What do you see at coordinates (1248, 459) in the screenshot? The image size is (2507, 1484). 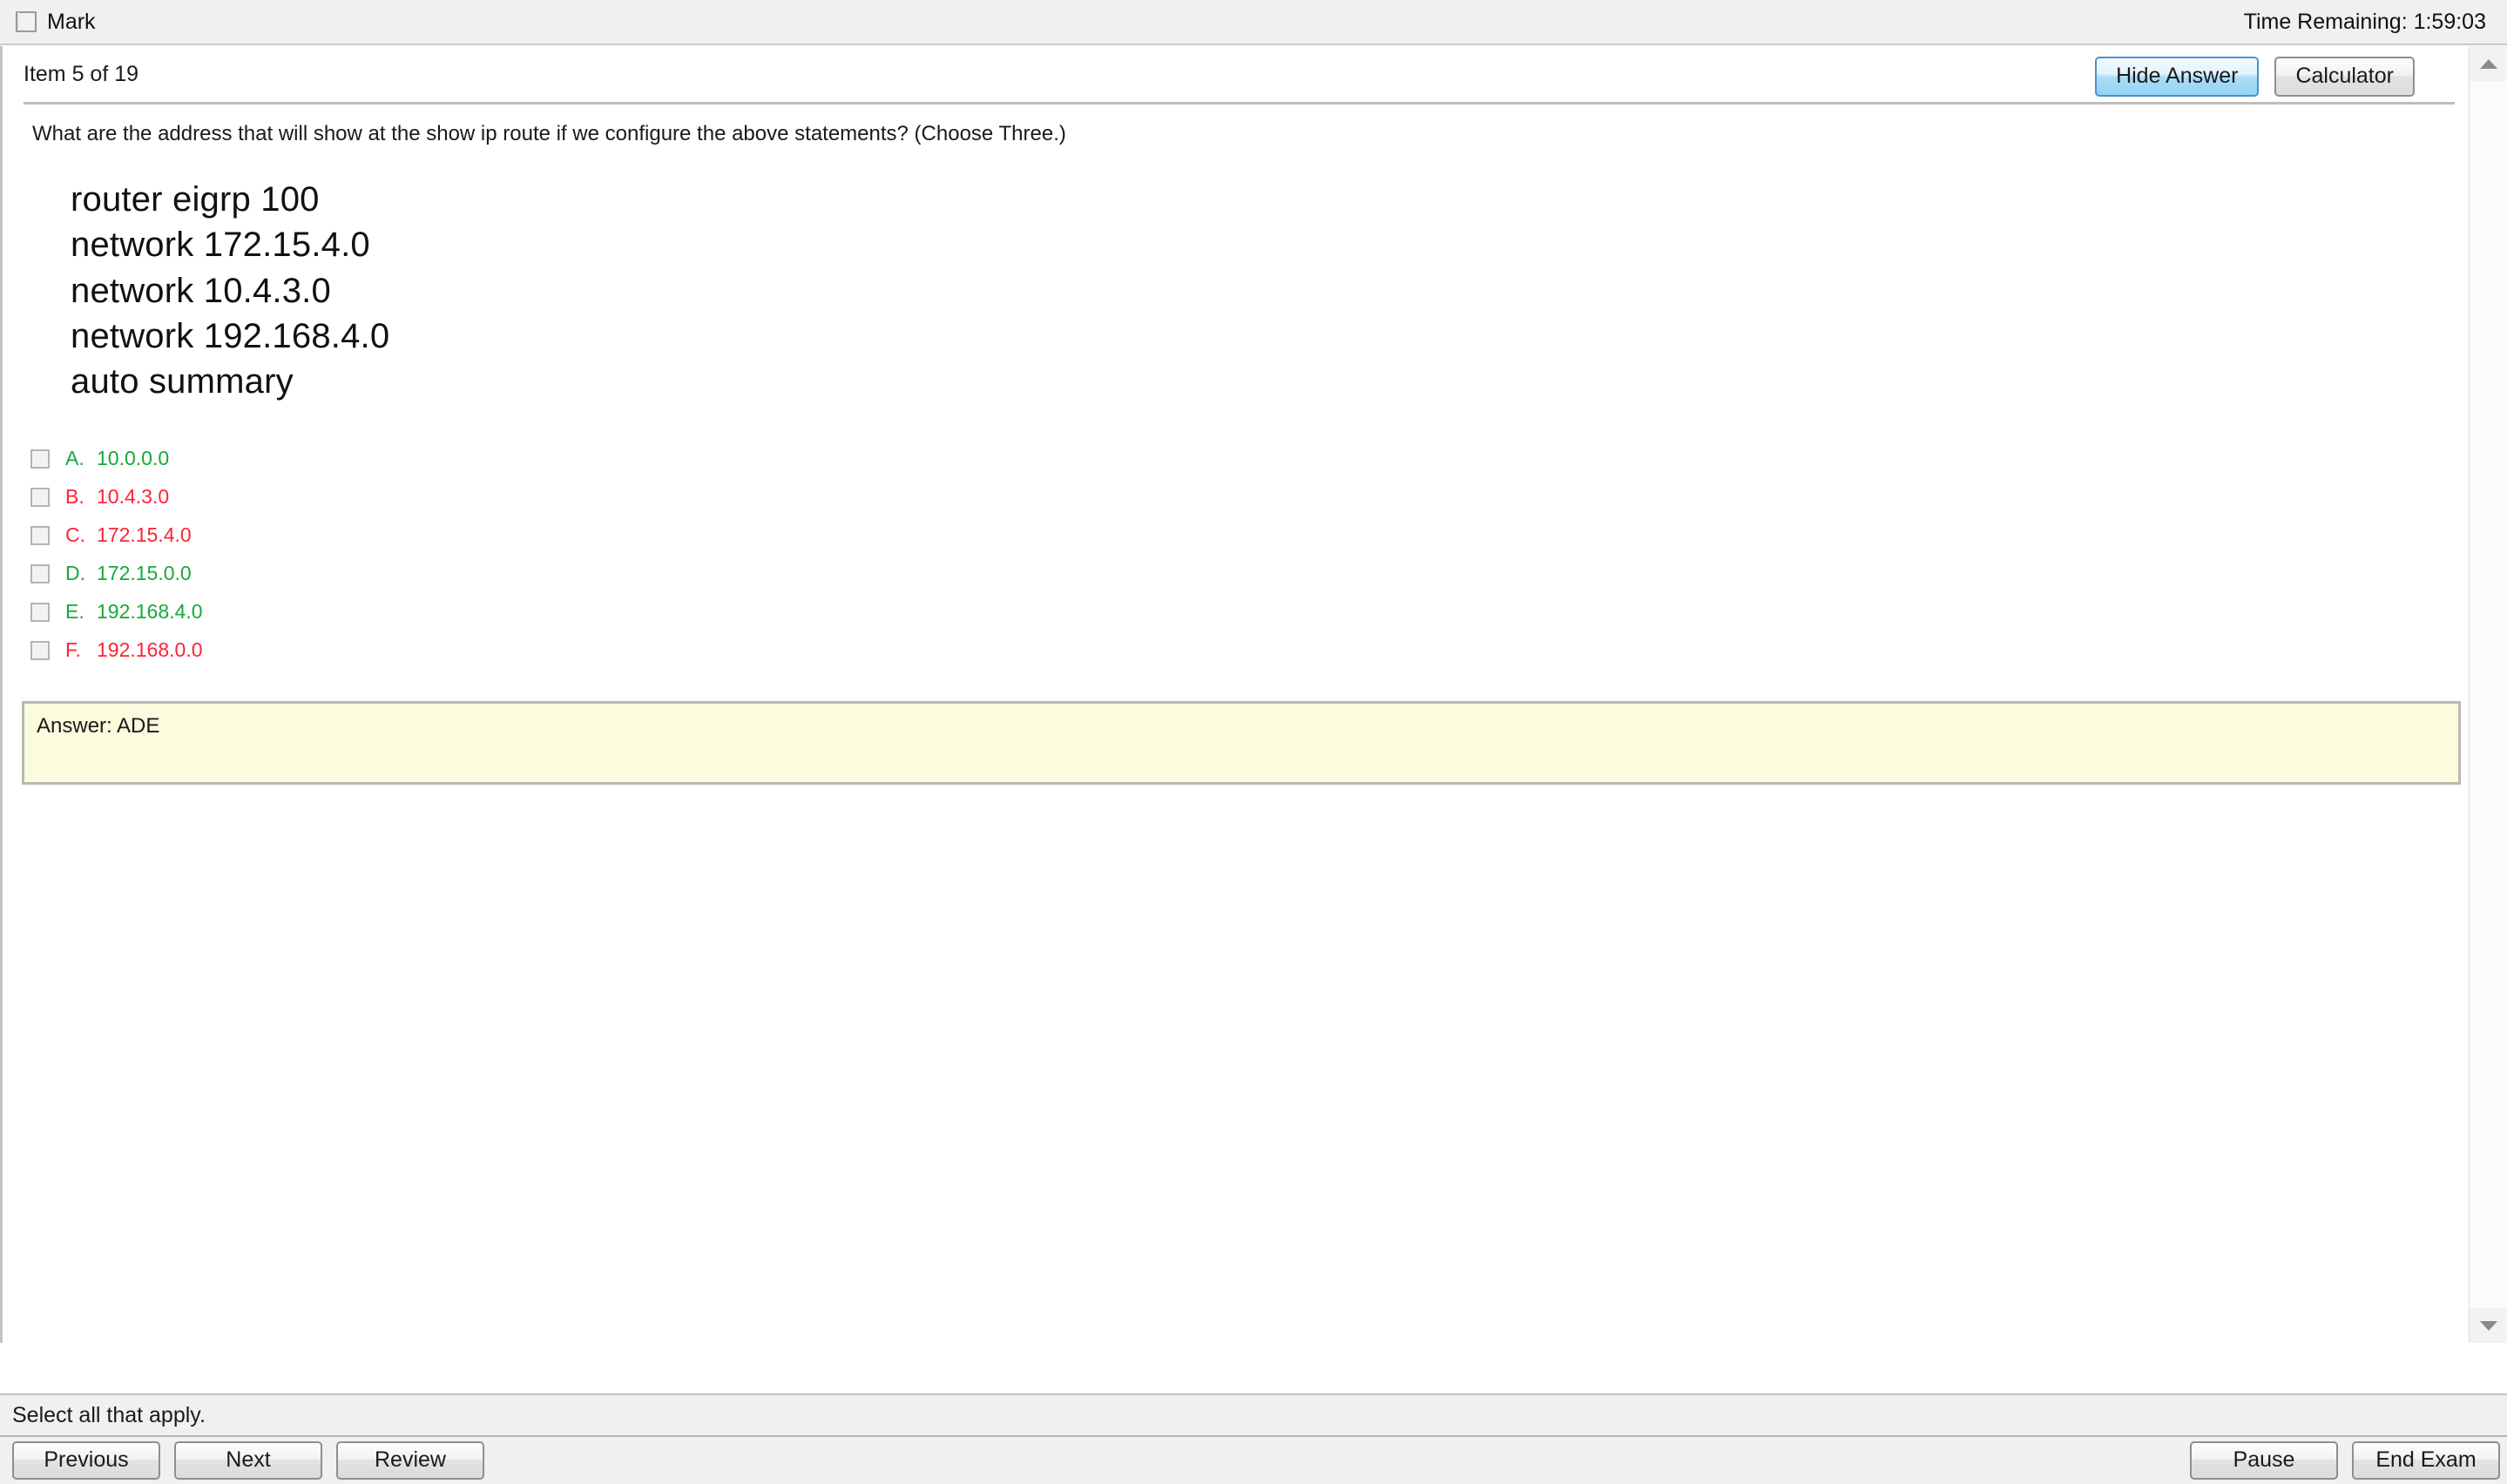 I see `option-row: A. 10.0.0.0` at bounding box center [1248, 459].